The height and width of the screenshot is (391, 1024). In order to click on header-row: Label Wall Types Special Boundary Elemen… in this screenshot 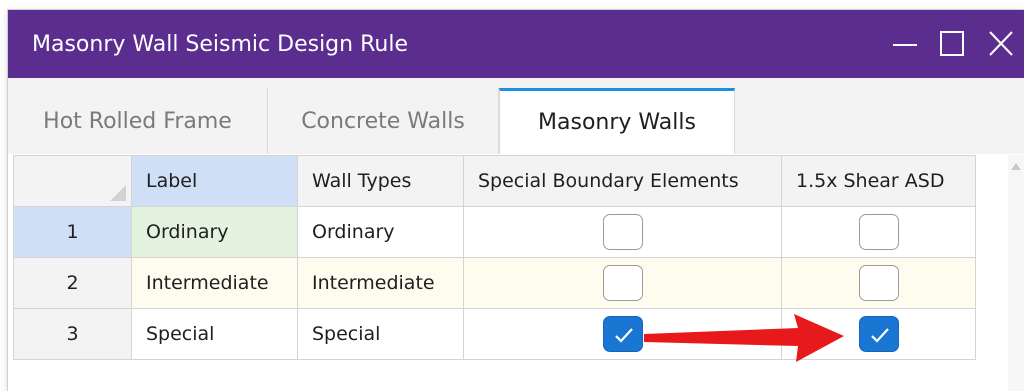, I will do `click(494, 181)`.